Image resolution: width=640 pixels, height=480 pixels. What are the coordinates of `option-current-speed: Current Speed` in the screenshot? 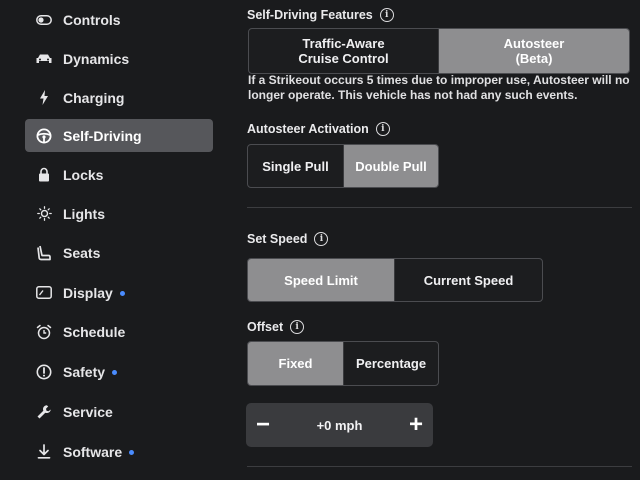 It's located at (468, 280).